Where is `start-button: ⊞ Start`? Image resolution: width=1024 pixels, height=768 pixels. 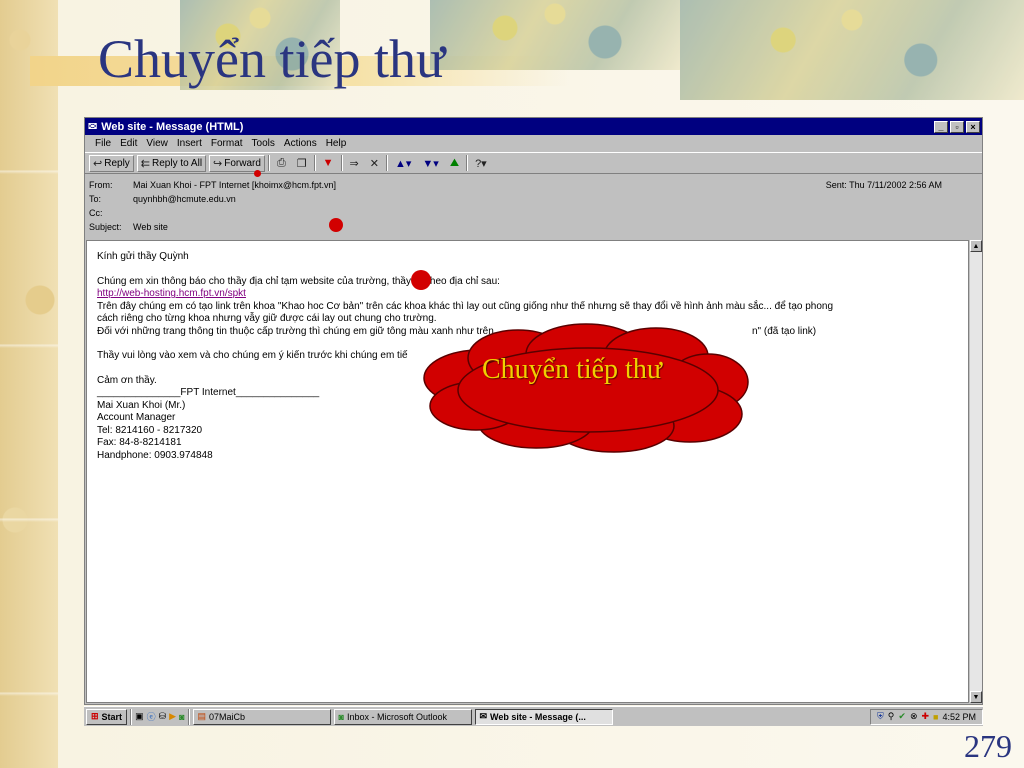 start-button: ⊞ Start is located at coordinates (107, 716).